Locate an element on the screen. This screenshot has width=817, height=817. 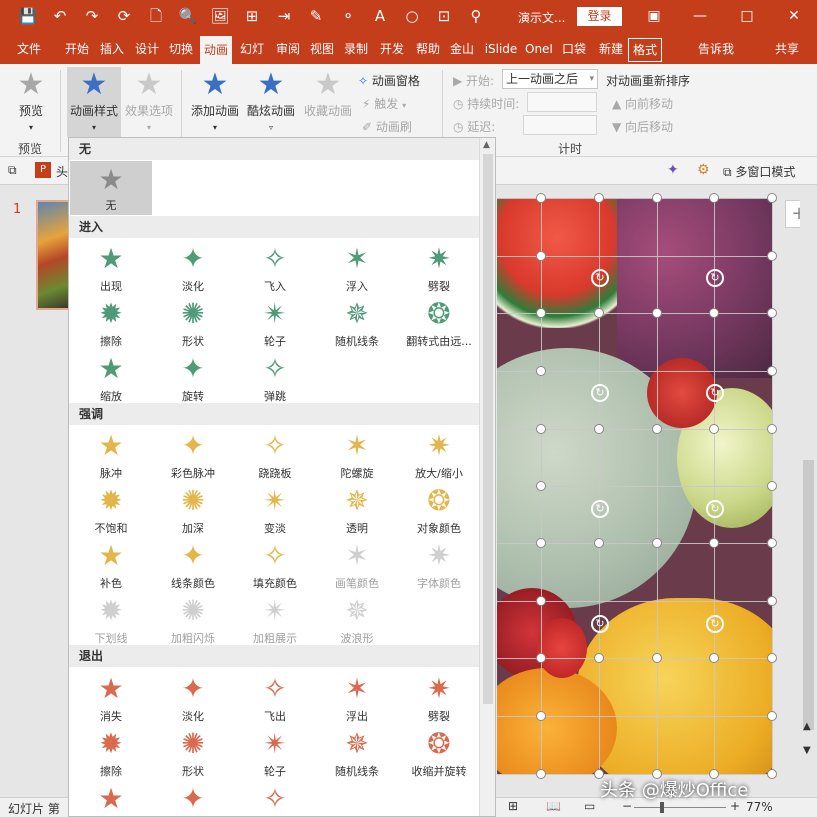
effect-enter-3: ✶ 浮入 is located at coordinates (357, 266).